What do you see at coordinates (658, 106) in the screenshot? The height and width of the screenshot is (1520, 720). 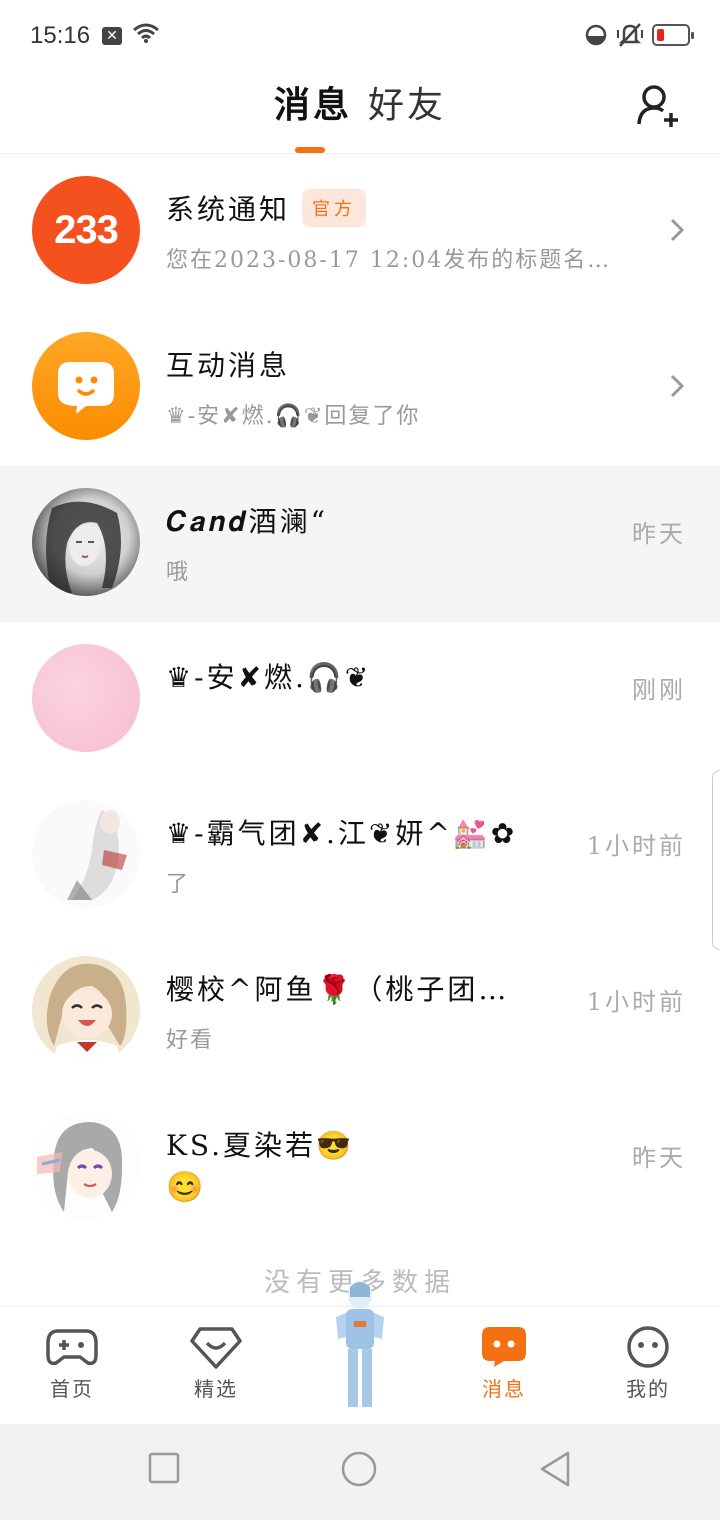 I see `add-friend-icon` at bounding box center [658, 106].